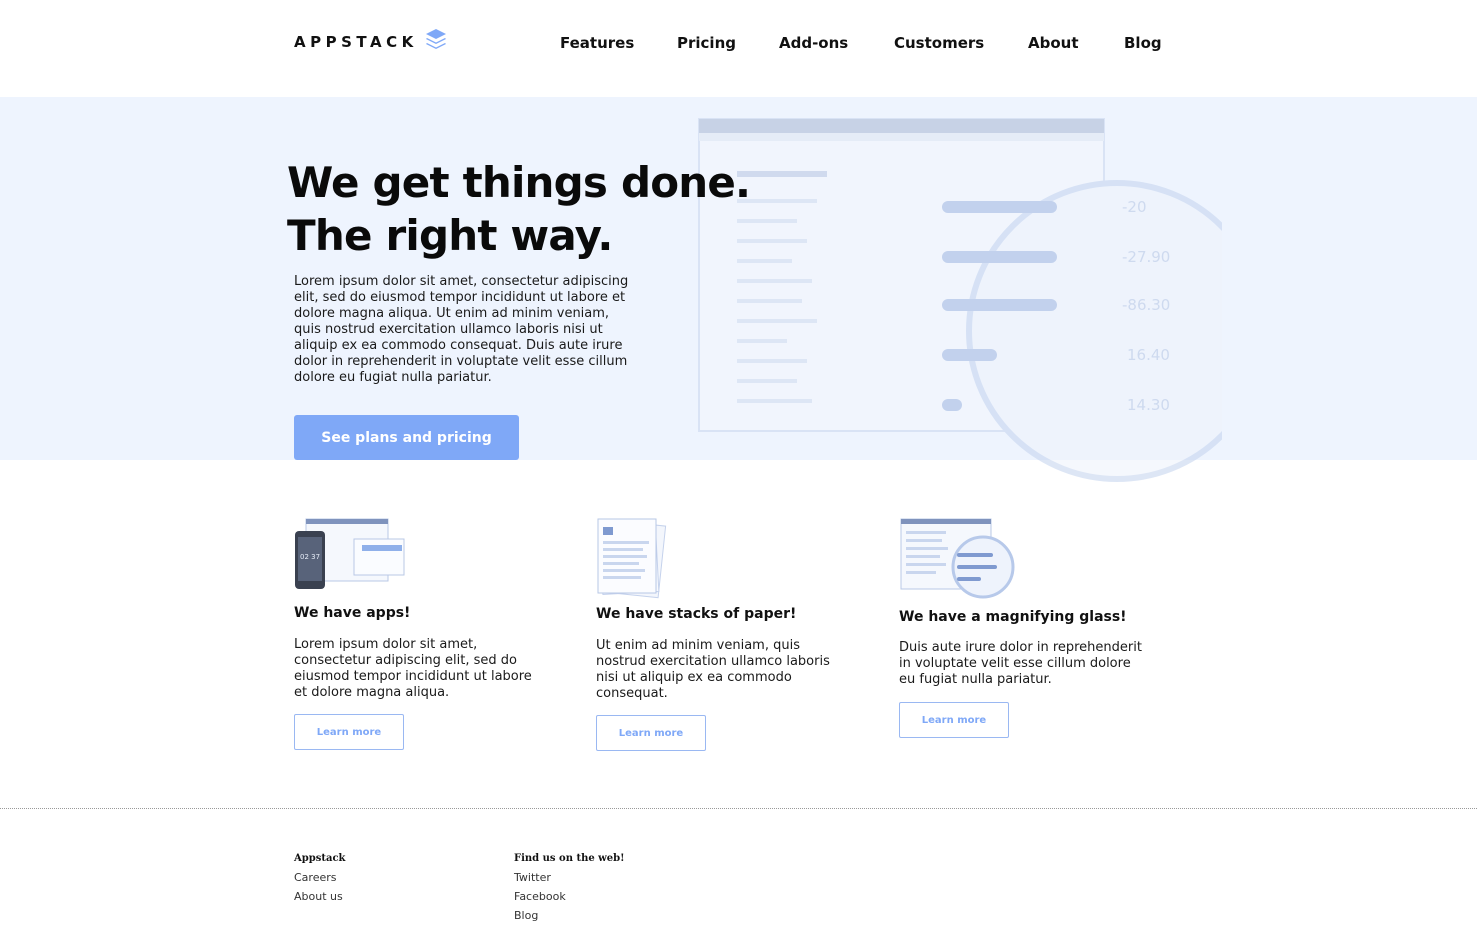 The width and height of the screenshot is (1477, 941). I want to click on magnifying-glass-illustration, so click(957, 558).